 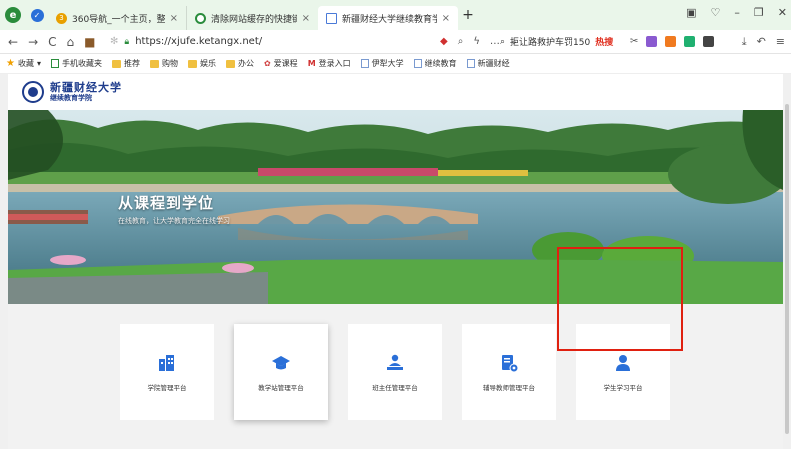 What do you see at coordinates (550, 41) in the screenshot?
I see `search-text: 拒让路救护车罚150` at bounding box center [550, 41].